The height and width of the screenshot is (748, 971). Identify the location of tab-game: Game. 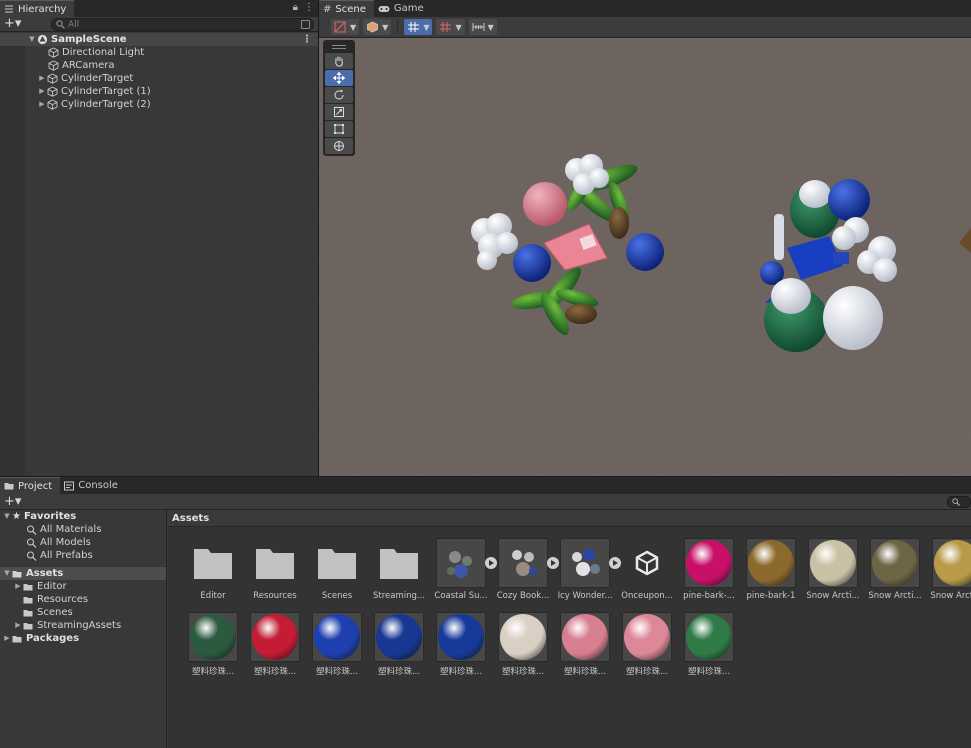
(402, 8).